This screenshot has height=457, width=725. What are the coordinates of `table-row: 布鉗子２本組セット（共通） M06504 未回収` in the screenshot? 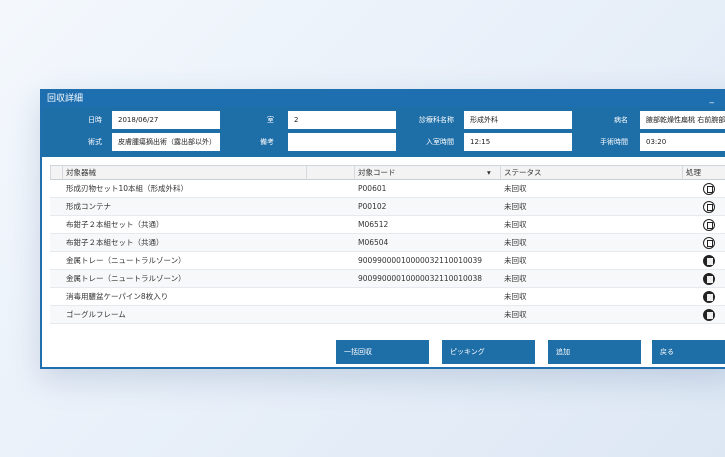 It's located at (387, 243).